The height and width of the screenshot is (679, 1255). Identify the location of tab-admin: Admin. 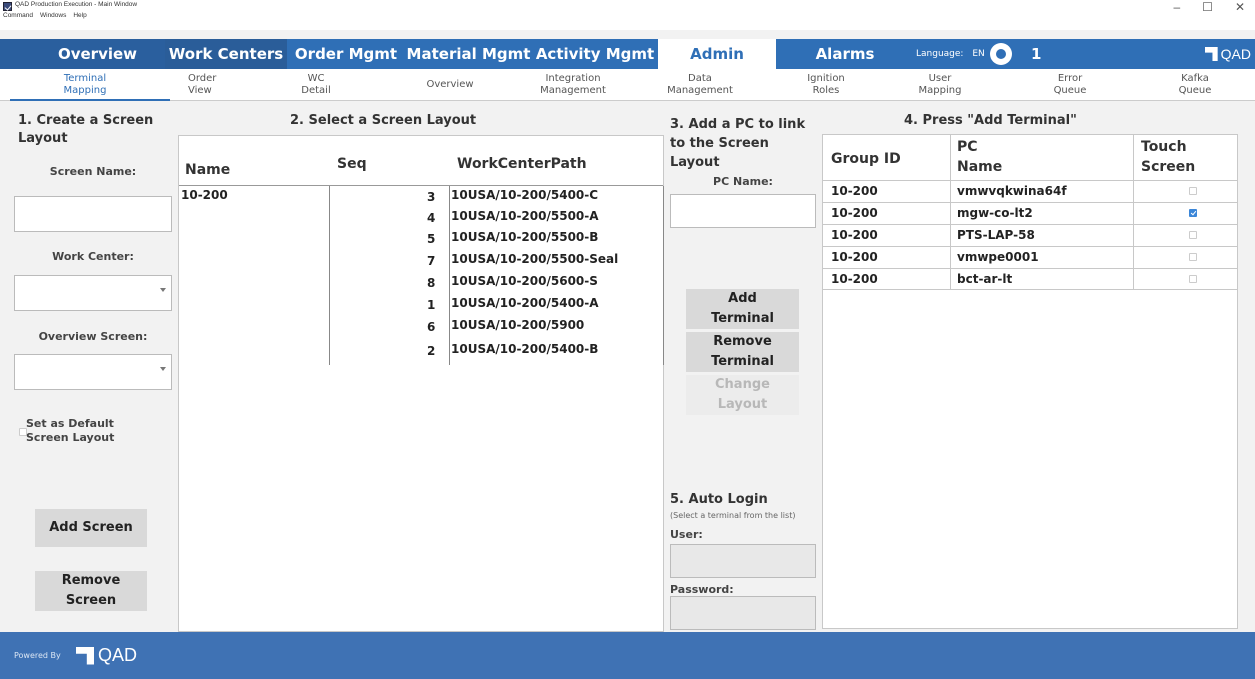
(717, 54).